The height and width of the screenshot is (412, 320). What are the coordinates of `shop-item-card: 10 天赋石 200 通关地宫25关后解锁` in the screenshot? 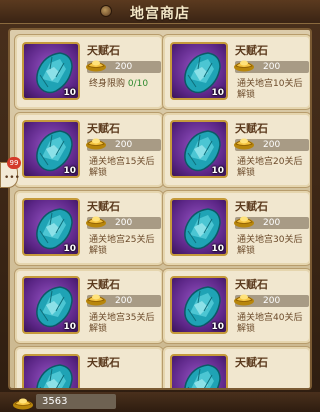 It's located at (89, 228).